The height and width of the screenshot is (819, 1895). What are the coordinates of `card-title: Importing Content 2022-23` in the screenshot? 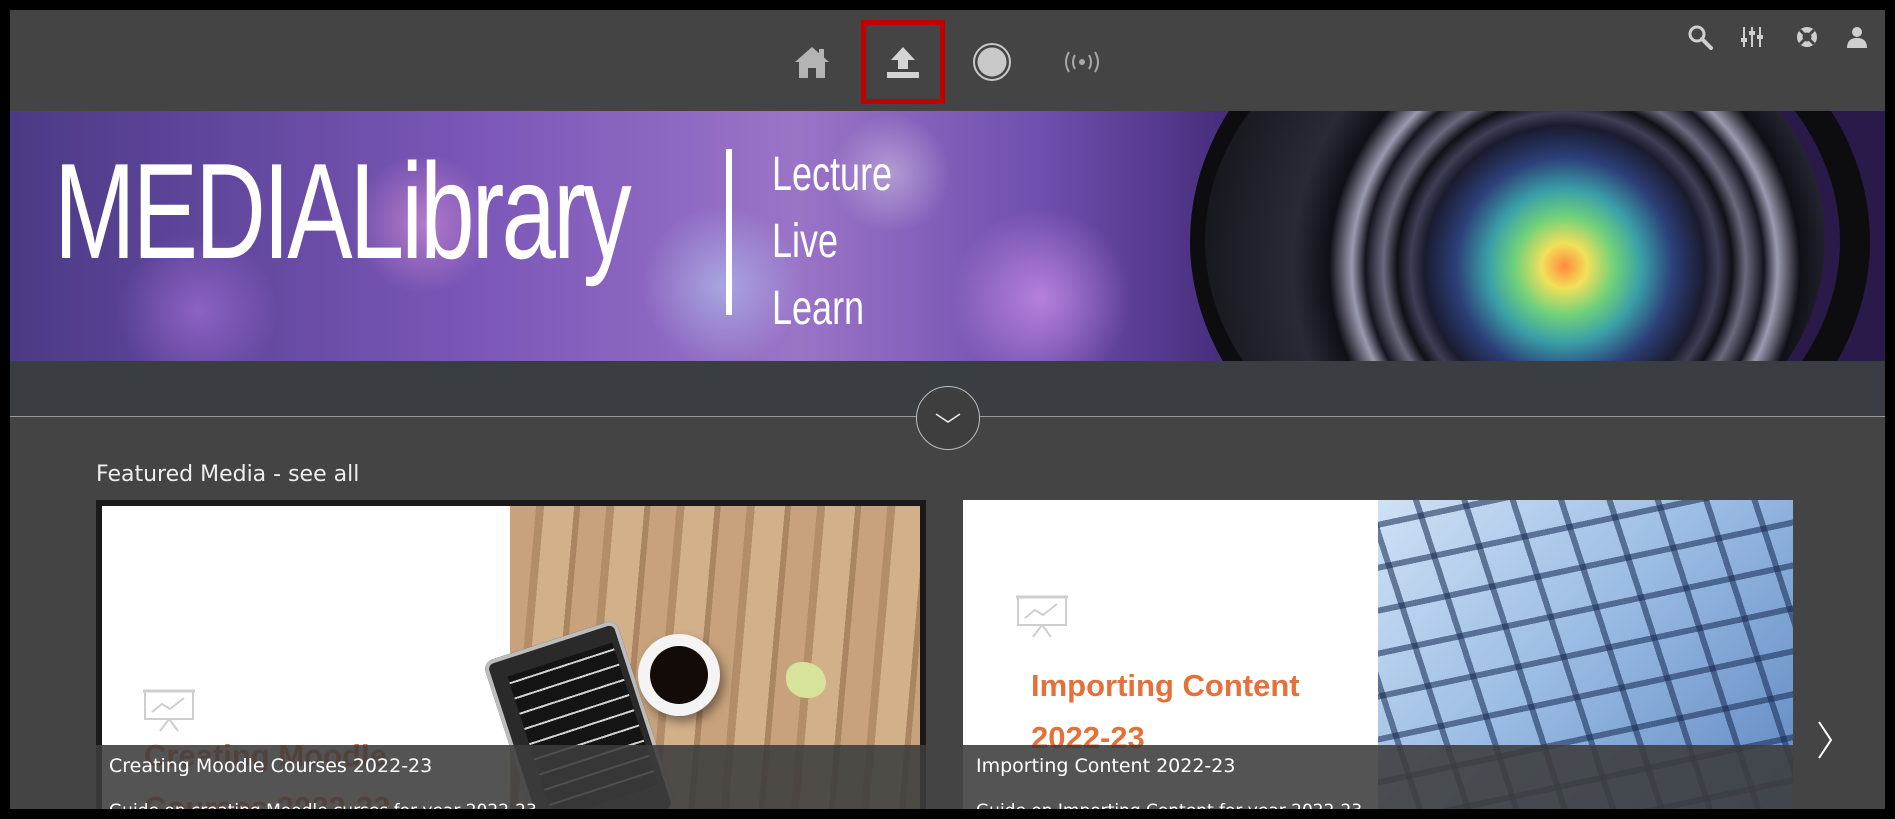 It's located at (1105, 766).